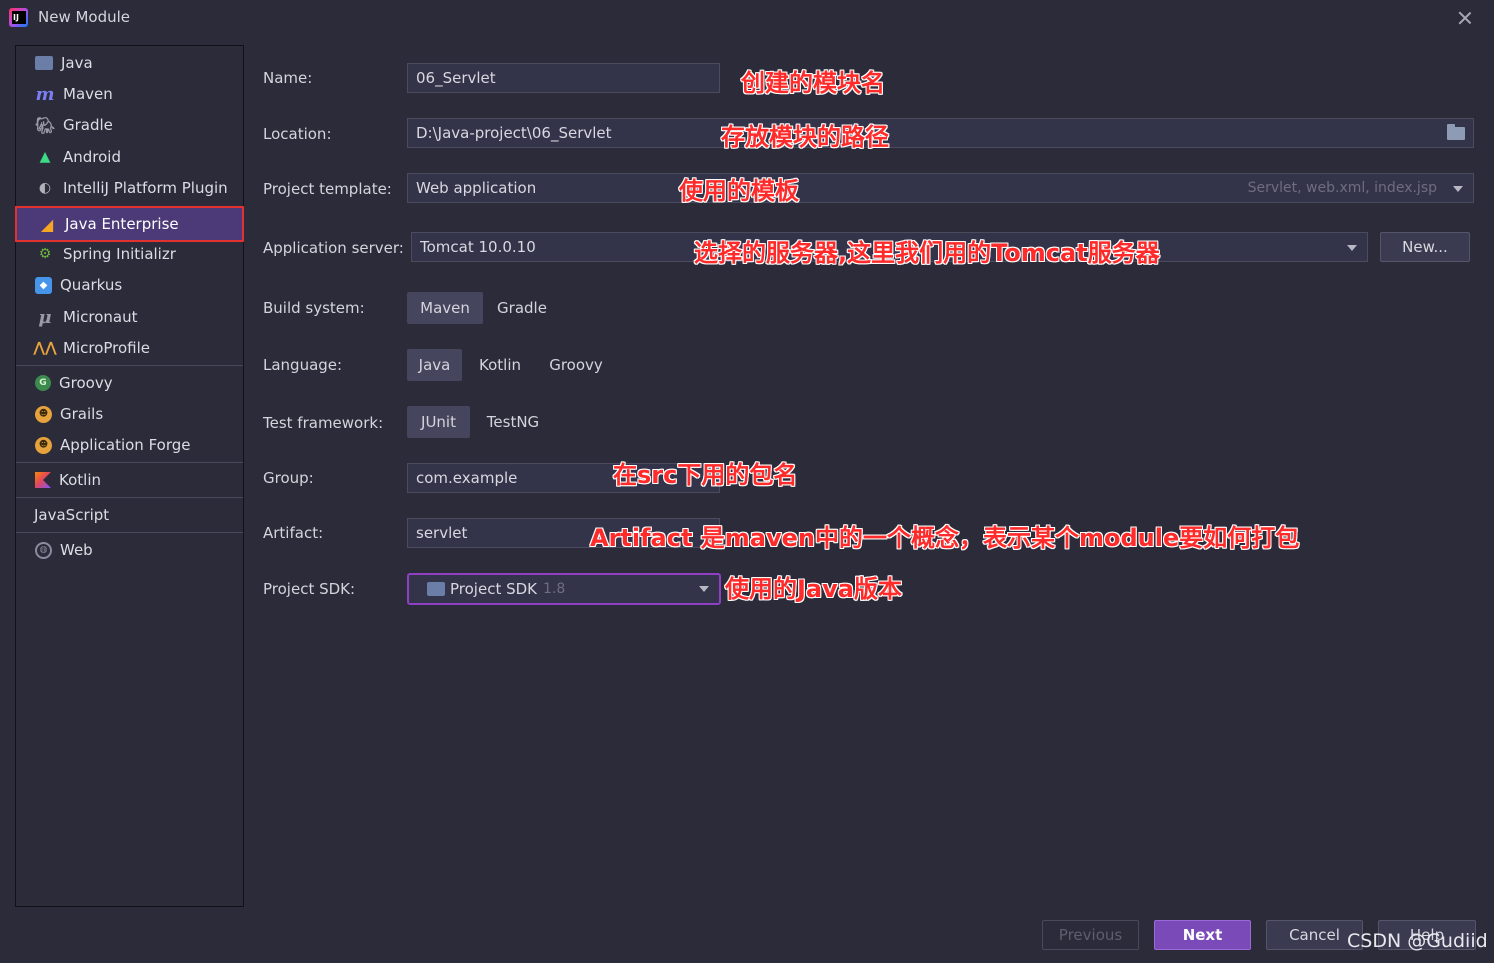 The height and width of the screenshot is (963, 1494). Describe the element at coordinates (43, 480) in the screenshot. I see `kotlin-icon` at that location.